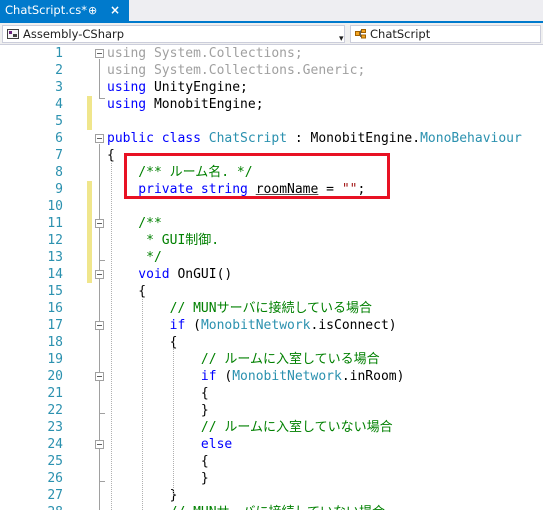  Describe the element at coordinates (99, 53) in the screenshot. I see `collapse-using-icon` at that location.